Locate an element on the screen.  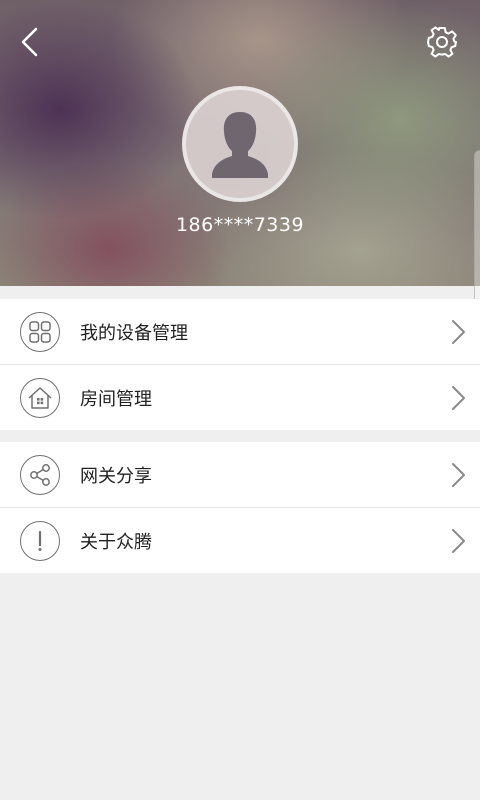
share-icon is located at coordinates (40, 474).